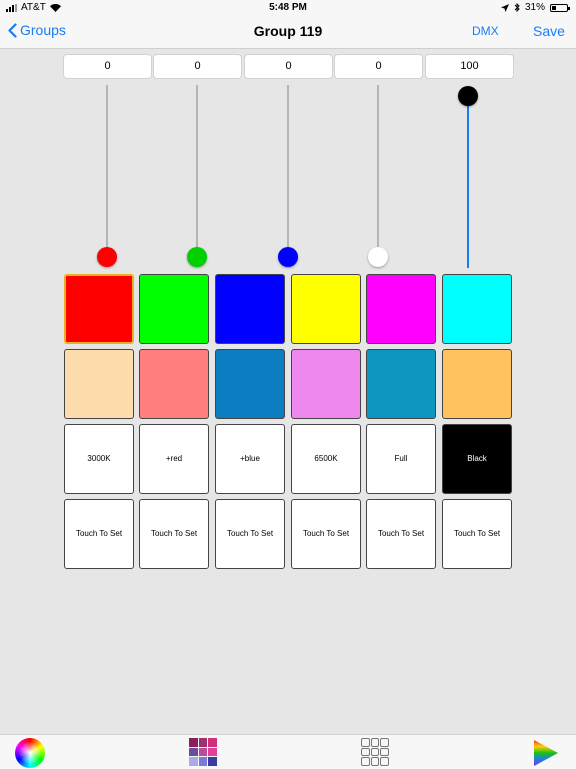  Describe the element at coordinates (288, 32) in the screenshot. I see `navigation-bar: Groups Group 119 DMX Save` at that location.